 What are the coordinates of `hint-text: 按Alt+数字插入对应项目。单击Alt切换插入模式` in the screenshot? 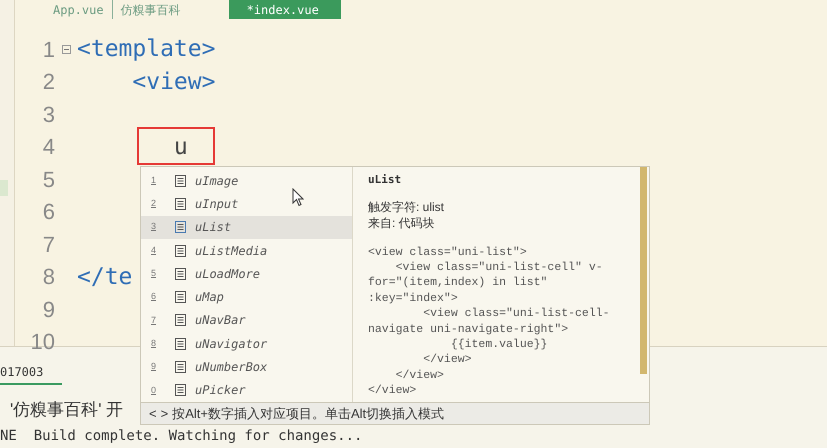 It's located at (308, 413).